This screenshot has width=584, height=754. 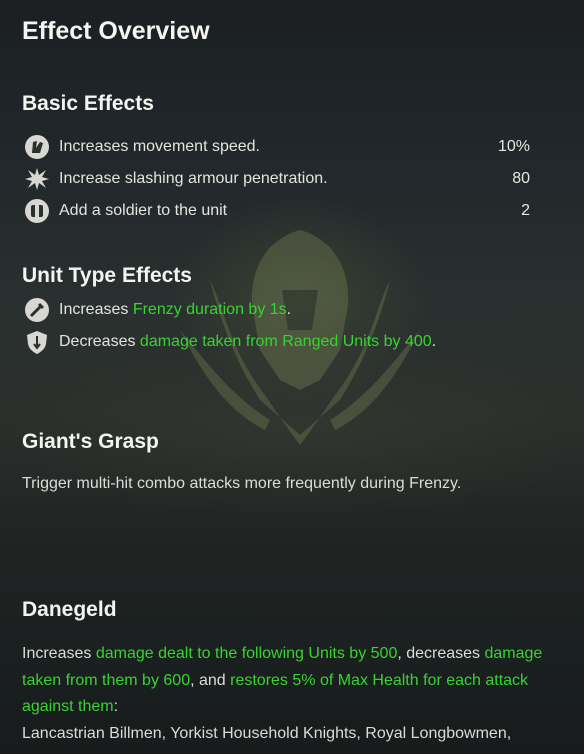 What do you see at coordinates (116, 31) in the screenshot?
I see `page-title: Effect Overview` at bounding box center [116, 31].